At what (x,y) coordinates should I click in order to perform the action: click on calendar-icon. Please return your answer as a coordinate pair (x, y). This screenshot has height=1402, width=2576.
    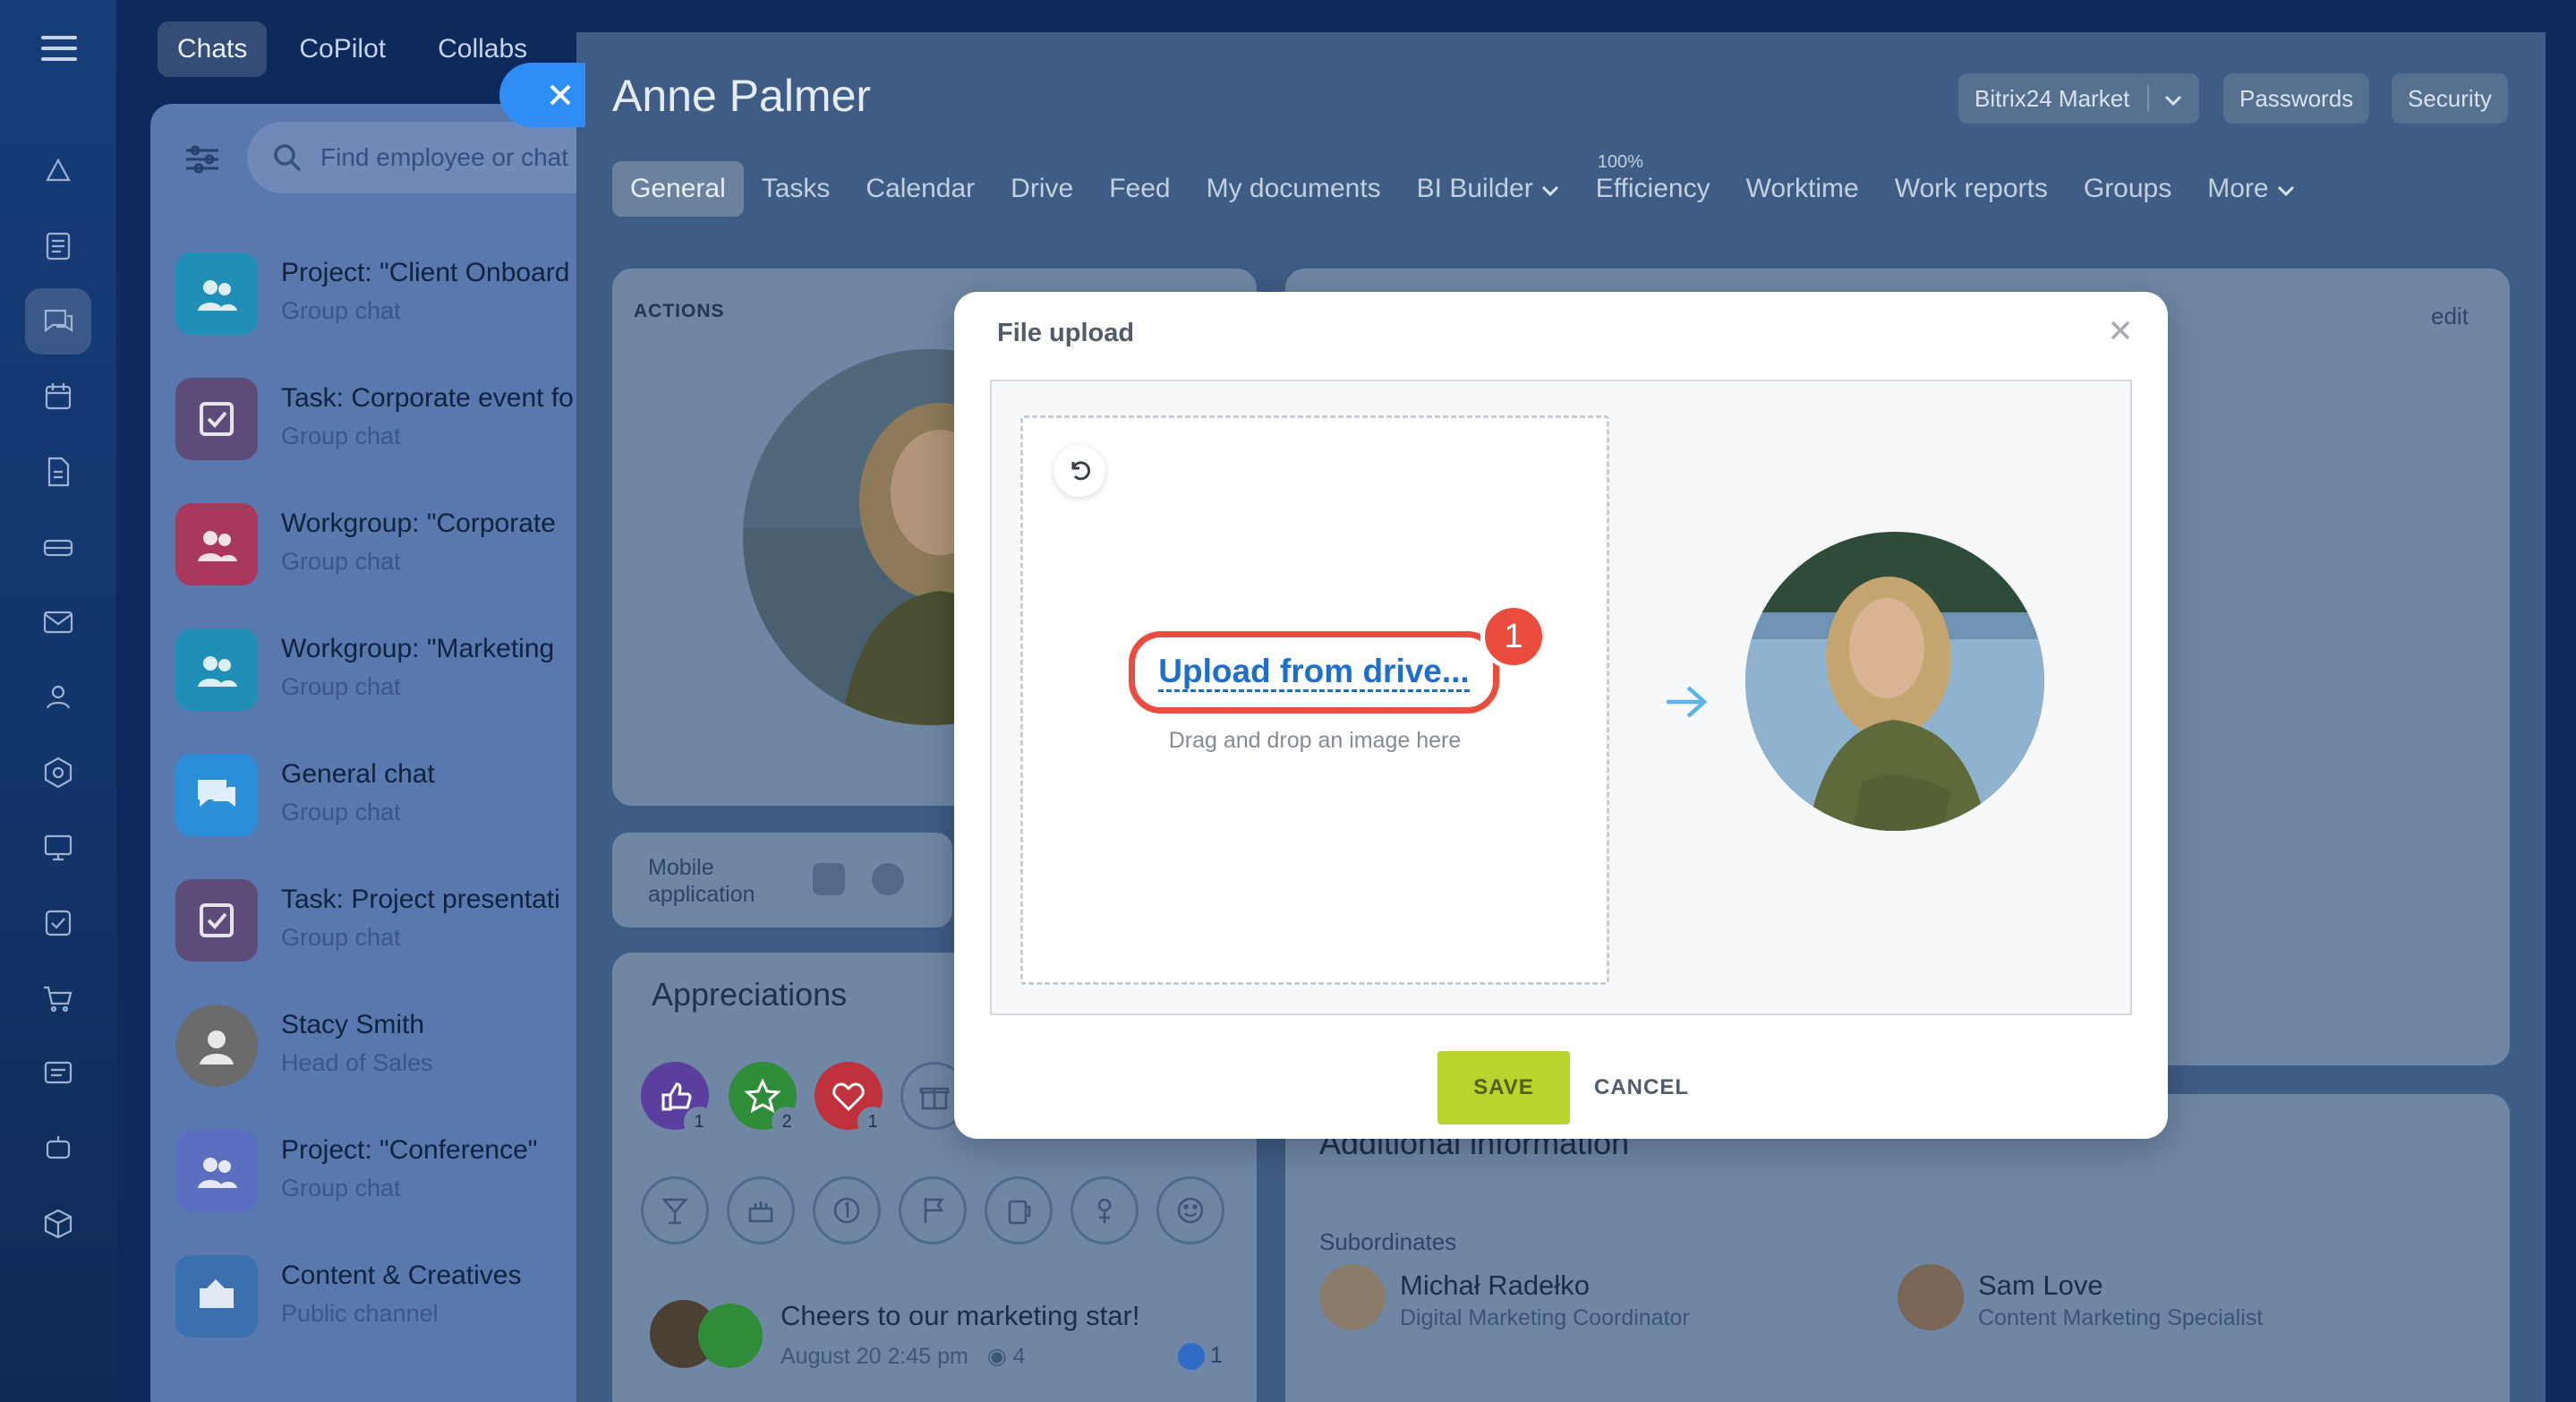
    Looking at the image, I should click on (58, 396).